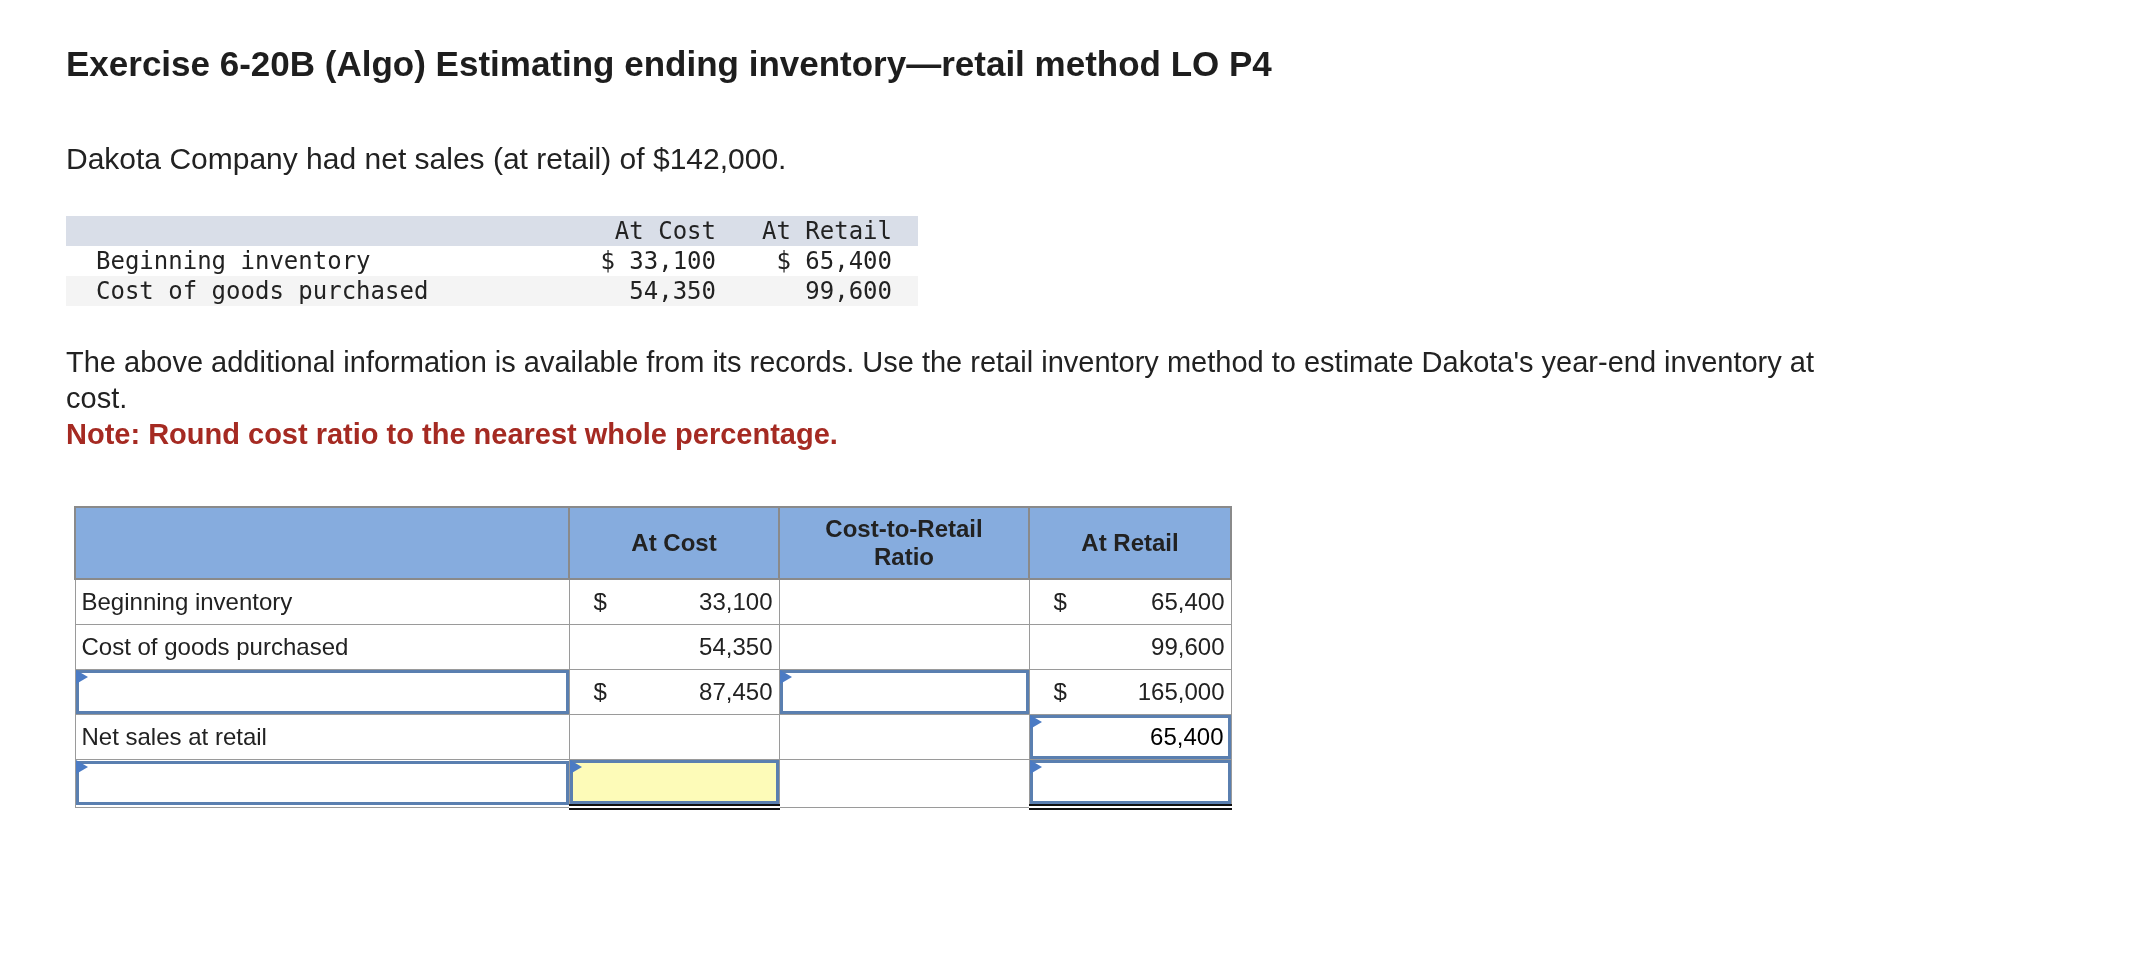 The height and width of the screenshot is (966, 2140). I want to click on amount-value: 165,000, so click(1181, 692).